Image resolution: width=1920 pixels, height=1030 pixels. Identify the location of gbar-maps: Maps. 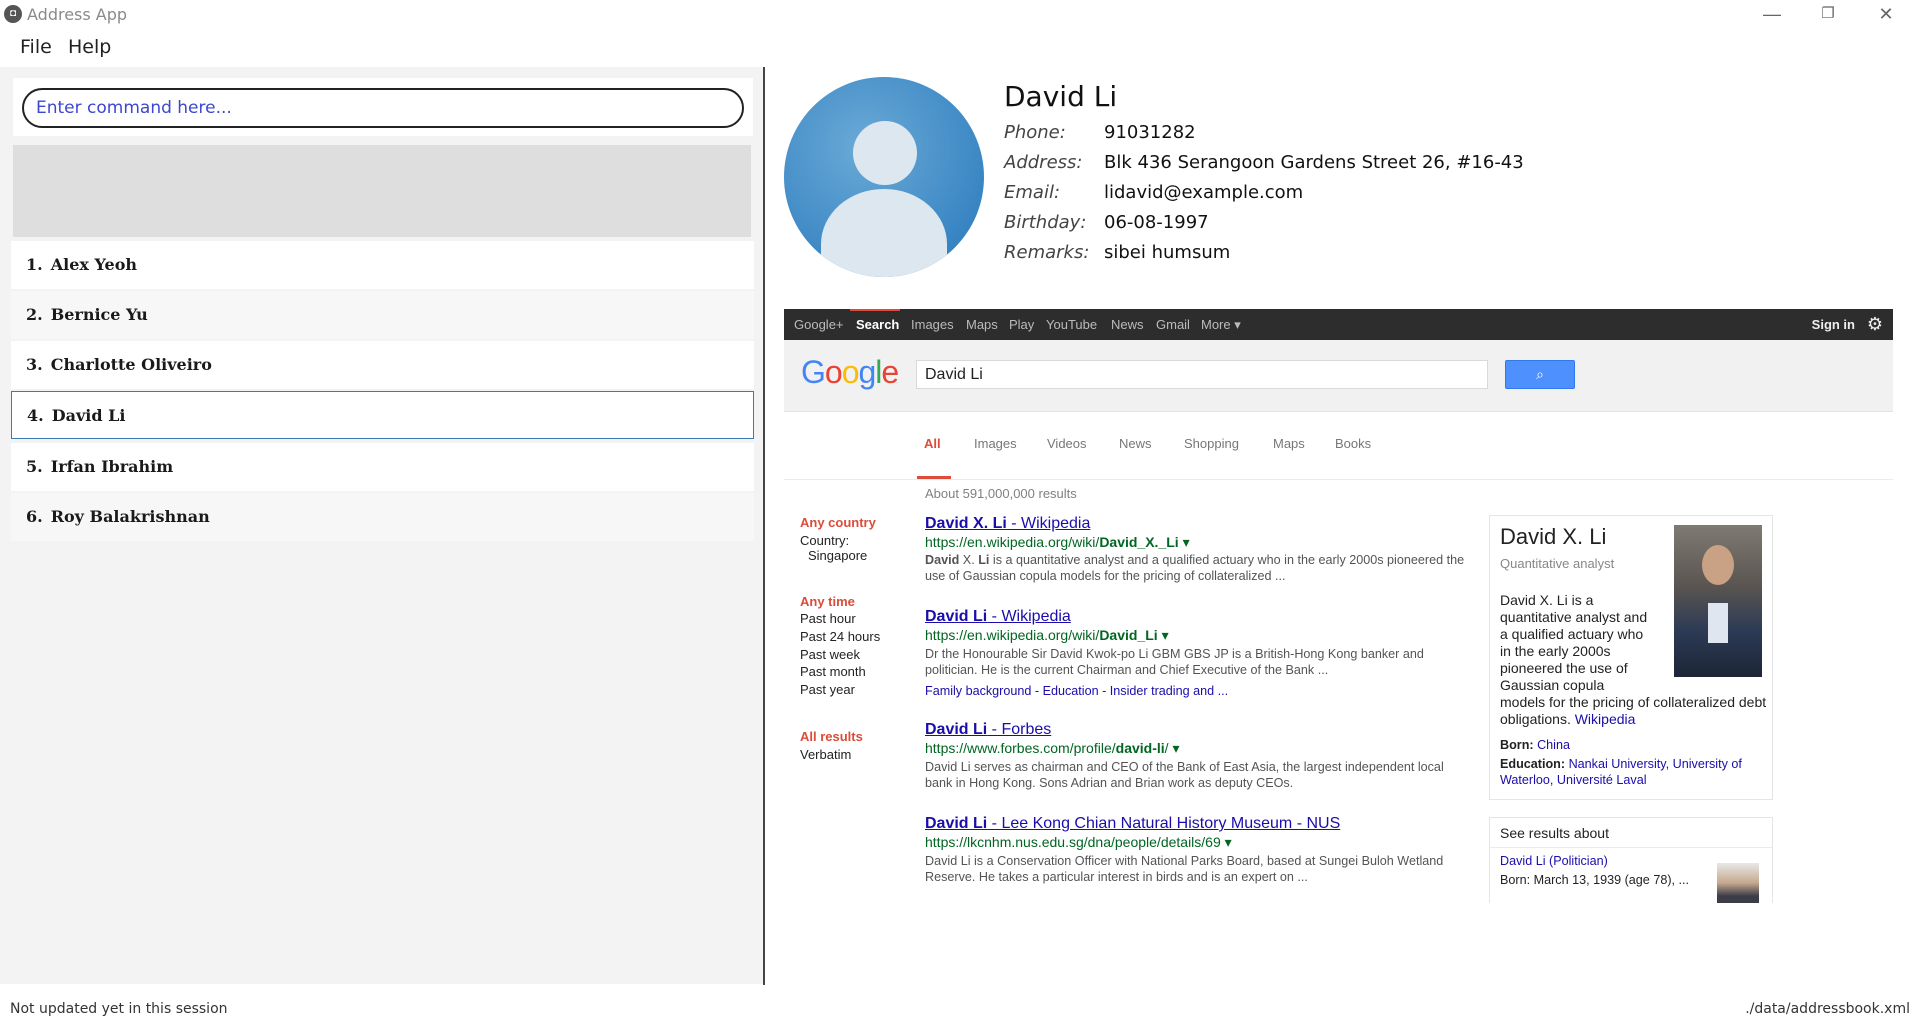
(982, 324).